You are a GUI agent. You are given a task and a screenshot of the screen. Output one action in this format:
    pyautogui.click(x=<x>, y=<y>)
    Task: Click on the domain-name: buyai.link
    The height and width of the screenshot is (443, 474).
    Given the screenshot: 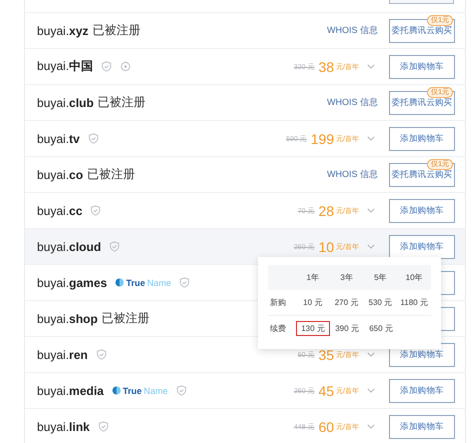 What is the action you would take?
    pyautogui.click(x=63, y=427)
    